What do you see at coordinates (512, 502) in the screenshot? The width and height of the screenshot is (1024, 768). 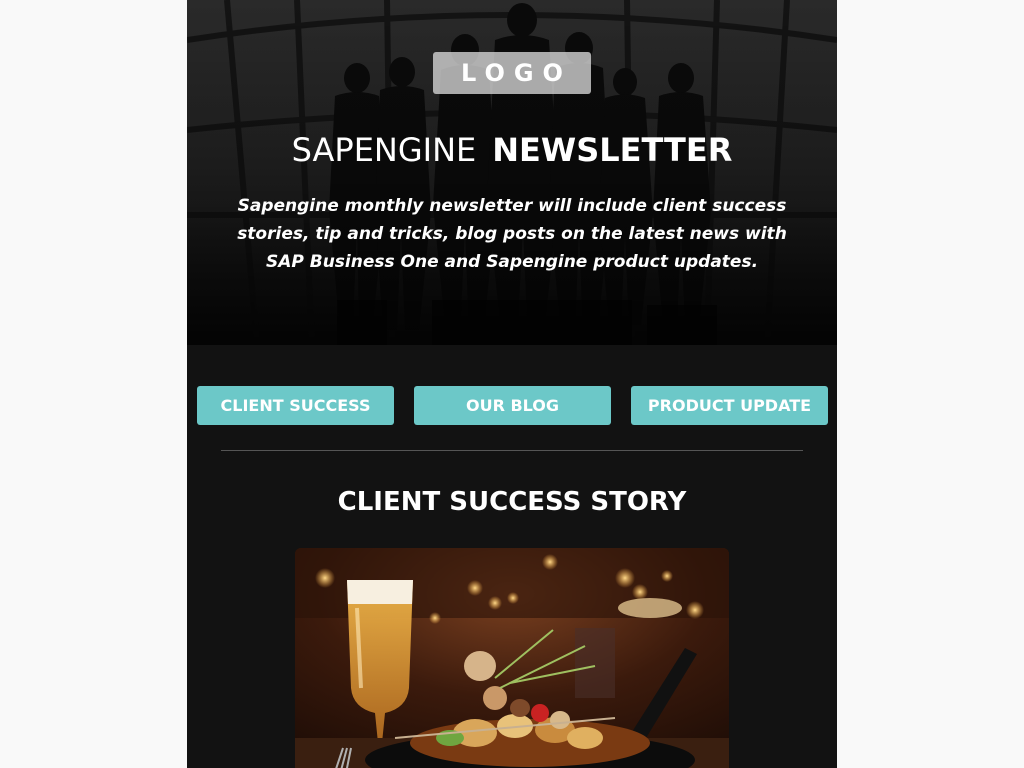 I see `section-title: CLIENT SUCCESS STORY` at bounding box center [512, 502].